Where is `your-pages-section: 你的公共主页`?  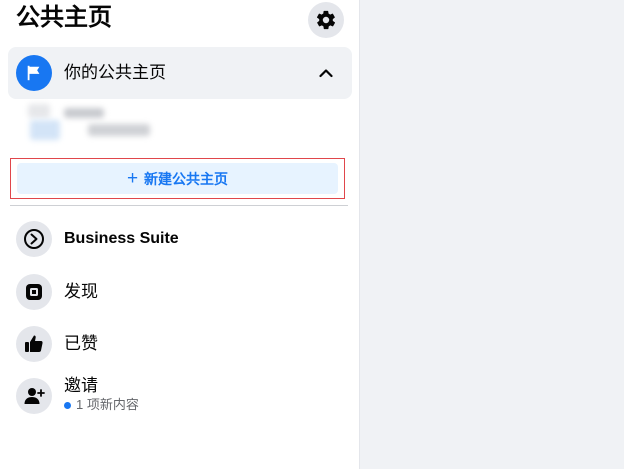
your-pages-section: 你的公共主页 is located at coordinates (180, 73).